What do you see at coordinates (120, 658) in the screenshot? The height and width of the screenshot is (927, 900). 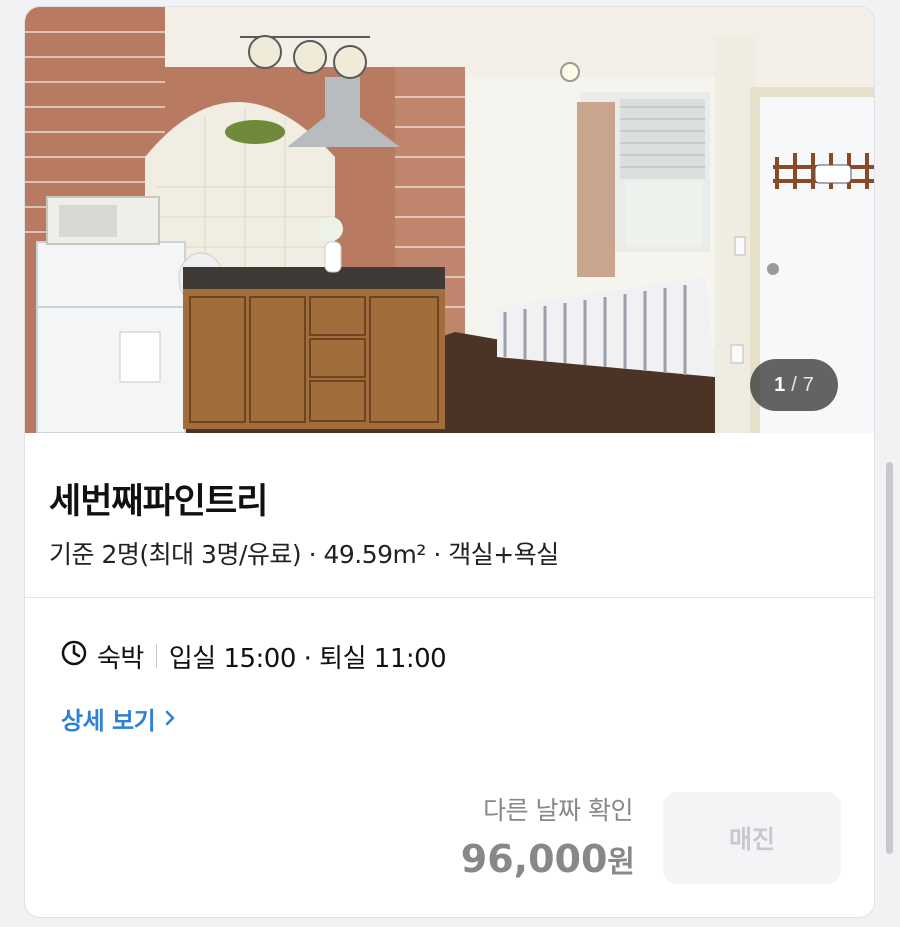 I see `stay-type: 숙박` at bounding box center [120, 658].